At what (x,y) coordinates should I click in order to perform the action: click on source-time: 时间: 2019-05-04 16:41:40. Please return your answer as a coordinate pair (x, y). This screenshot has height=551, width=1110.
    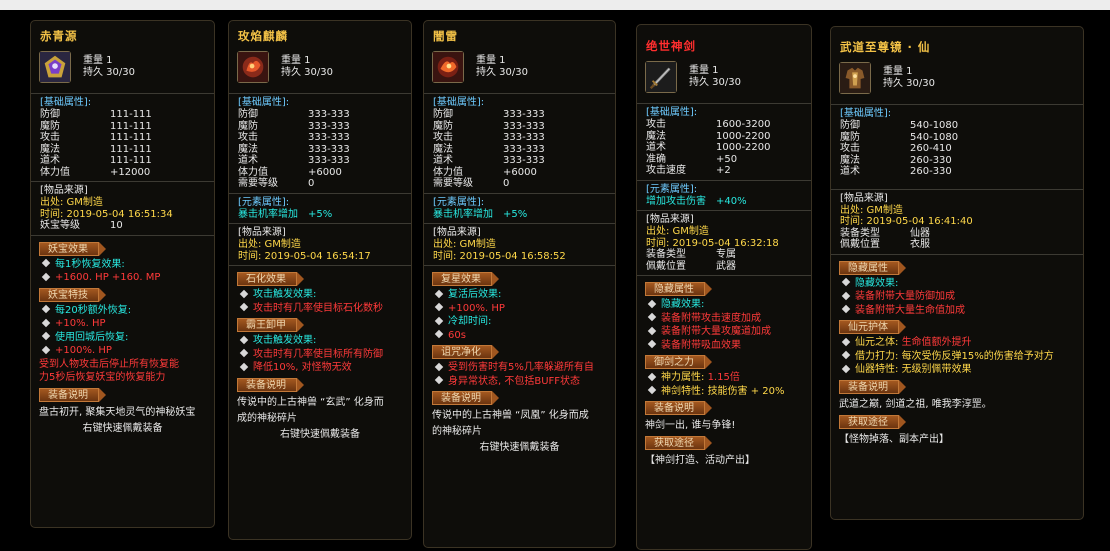
    Looking at the image, I should click on (906, 221).